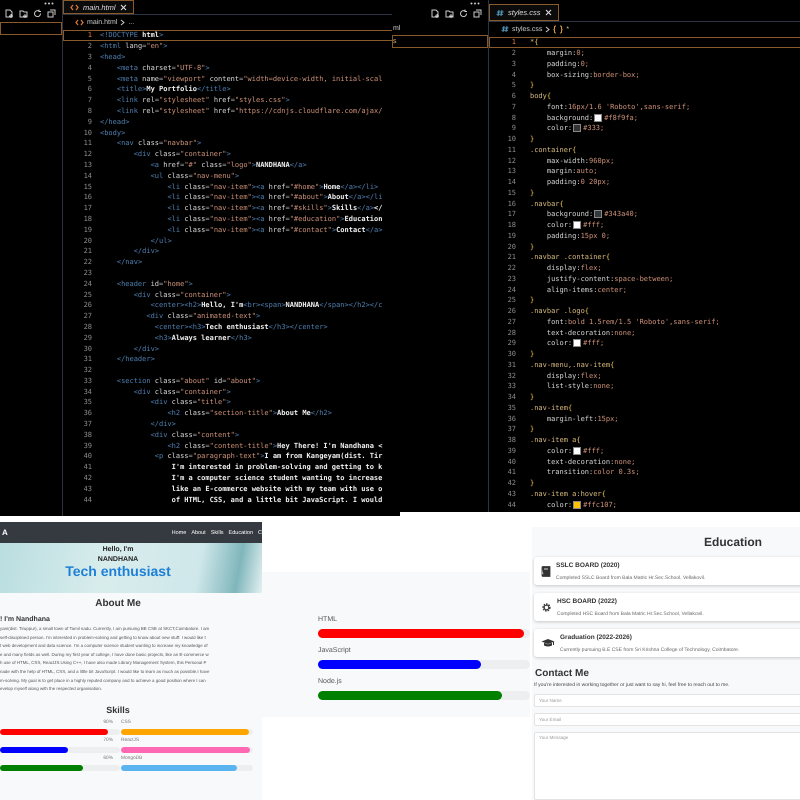 The width and height of the screenshot is (800, 800). What do you see at coordinates (548, 643) in the screenshot?
I see `graduation-cap-icon` at bounding box center [548, 643].